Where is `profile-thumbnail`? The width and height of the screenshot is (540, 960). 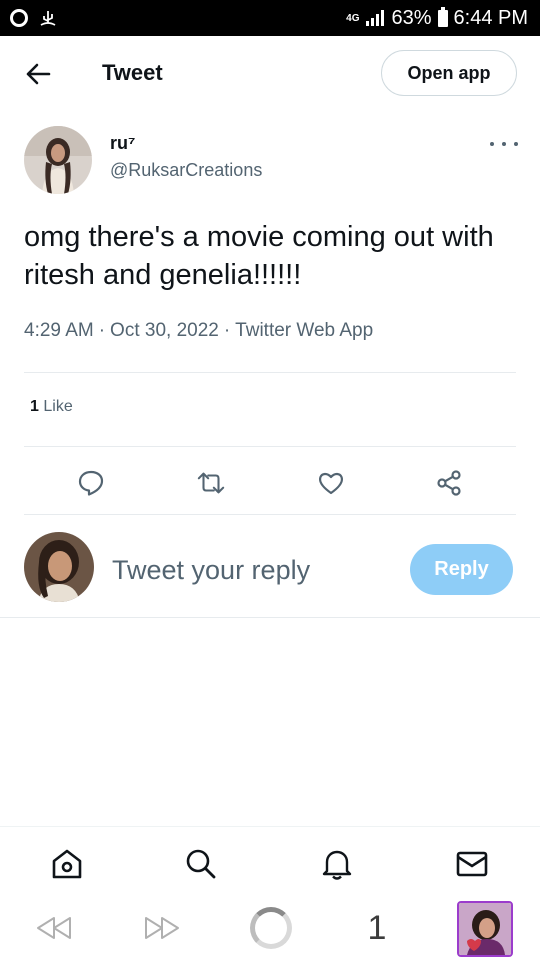 profile-thumbnail is located at coordinates (485, 929).